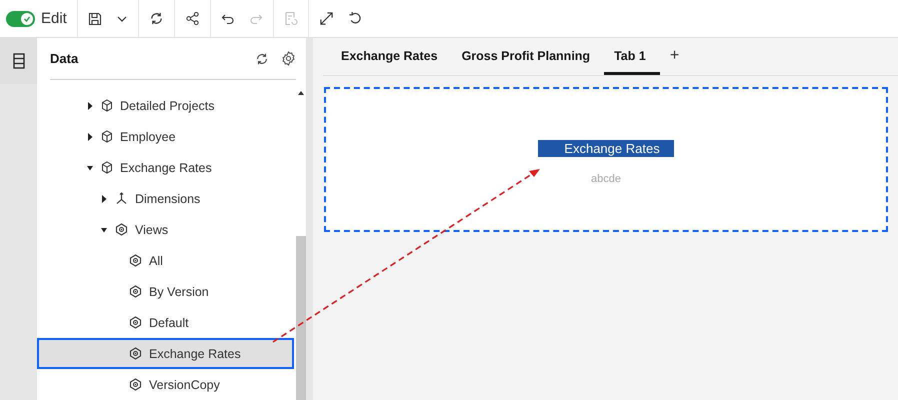 The image size is (898, 400). What do you see at coordinates (355, 18) in the screenshot?
I see `reset-icon` at bounding box center [355, 18].